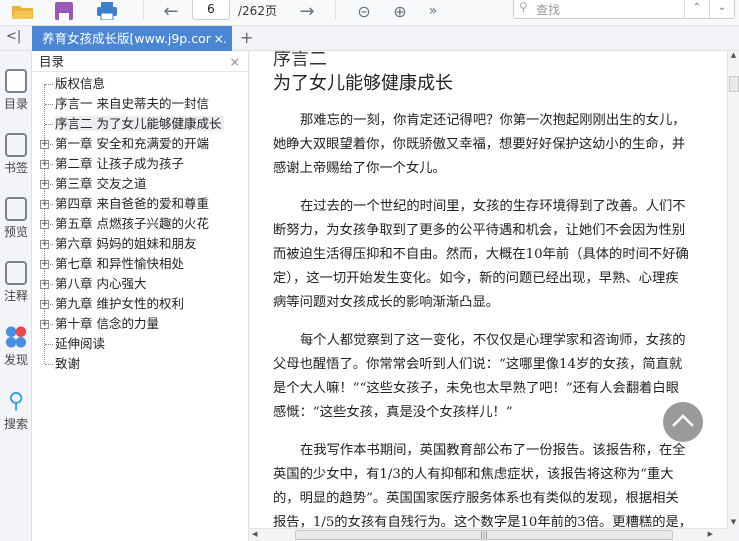  What do you see at coordinates (101, 183) in the screenshot?
I see `toc-item-label: 第三章 交友之道` at bounding box center [101, 183].